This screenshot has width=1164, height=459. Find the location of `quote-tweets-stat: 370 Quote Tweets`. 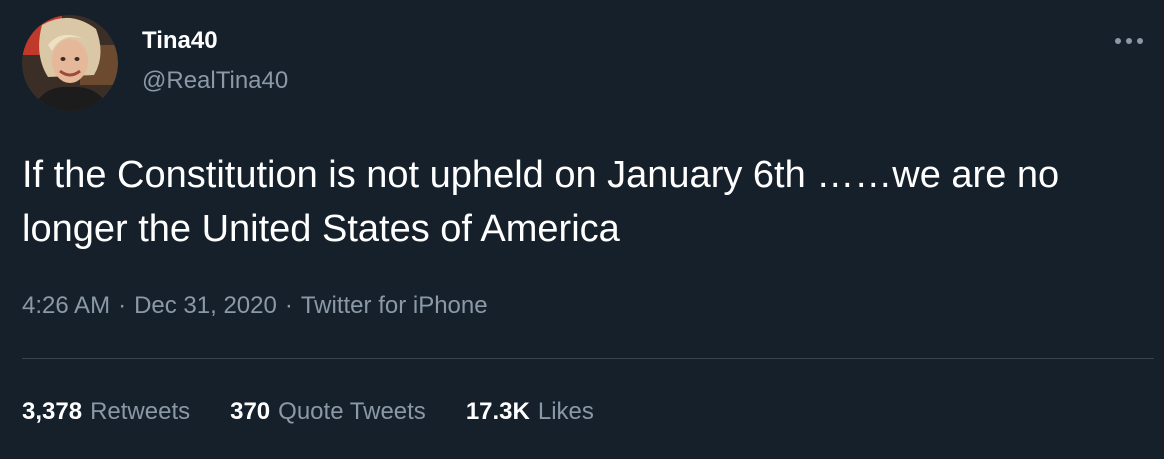

quote-tweets-stat: 370 Quote Tweets is located at coordinates (328, 412).